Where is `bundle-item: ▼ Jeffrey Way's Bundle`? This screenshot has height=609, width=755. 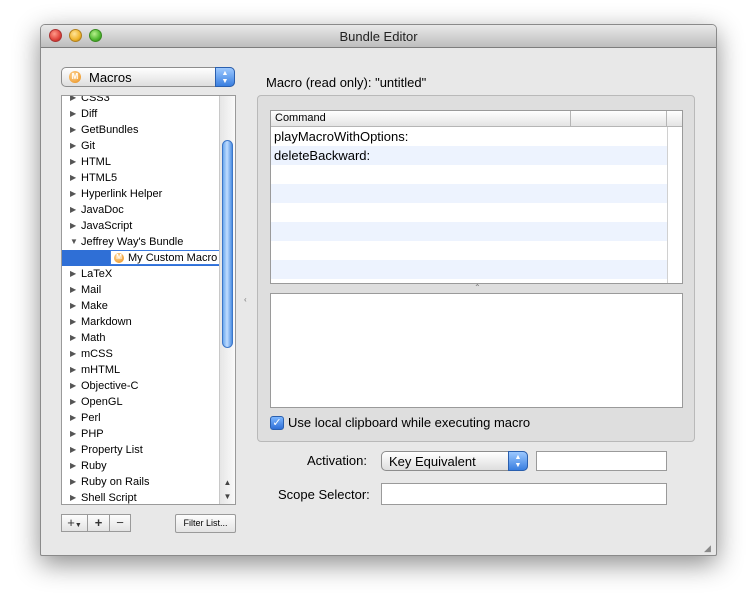 bundle-item: ▼ Jeffrey Way's Bundle is located at coordinates (141, 242).